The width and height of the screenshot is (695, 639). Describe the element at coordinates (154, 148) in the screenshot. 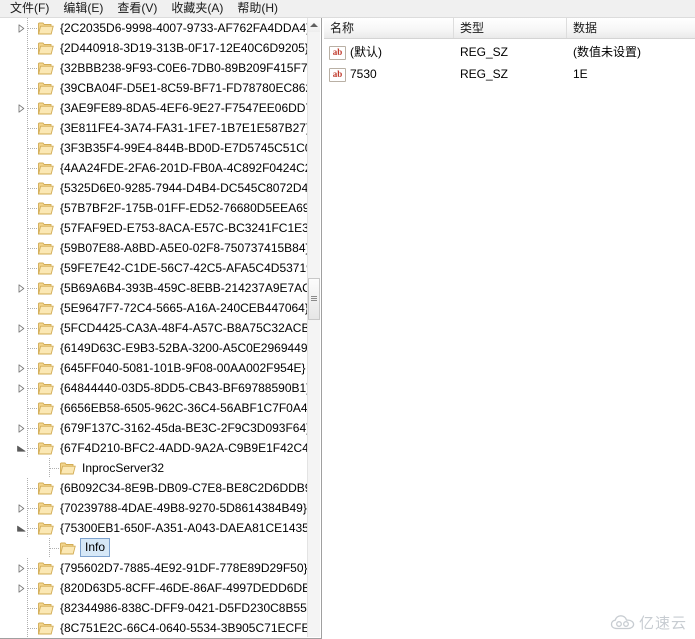

I see `tree-item: {3F3B35F4-99E4-844B-BD0D-E7D5745C51C0}` at that location.